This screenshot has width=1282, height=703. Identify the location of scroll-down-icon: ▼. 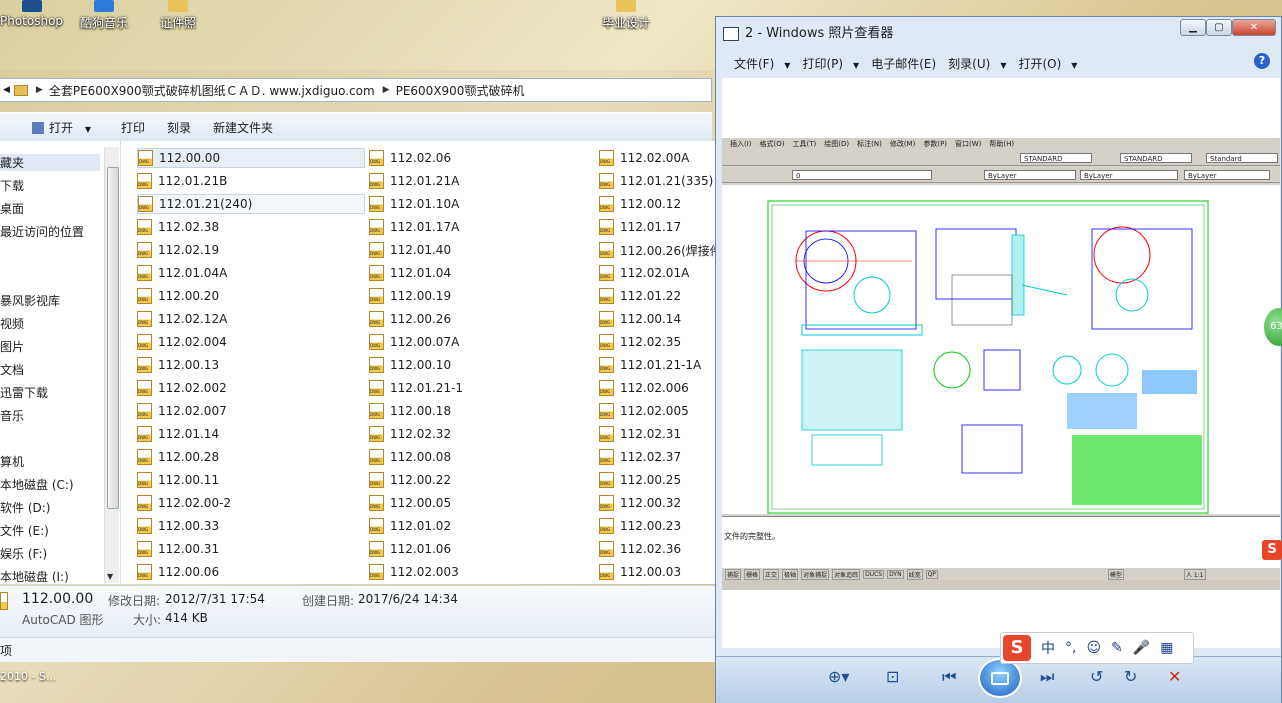
(110, 576).